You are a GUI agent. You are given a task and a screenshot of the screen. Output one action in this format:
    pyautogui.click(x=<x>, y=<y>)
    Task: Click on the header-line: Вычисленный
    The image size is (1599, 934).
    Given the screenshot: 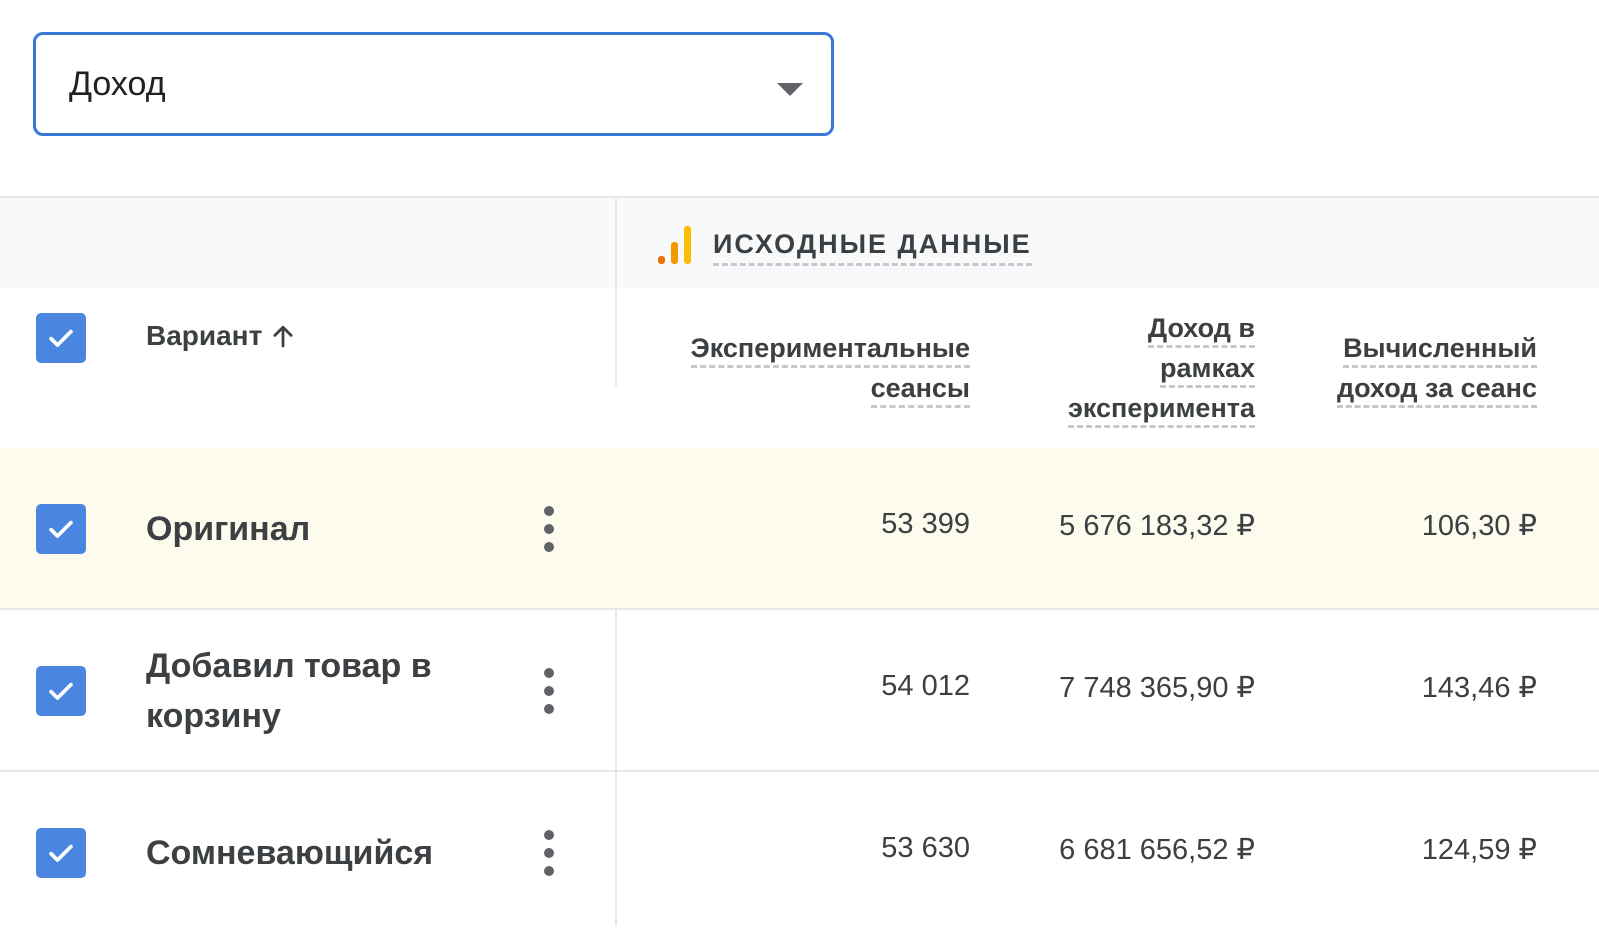 What is the action you would take?
    pyautogui.click(x=1440, y=350)
    